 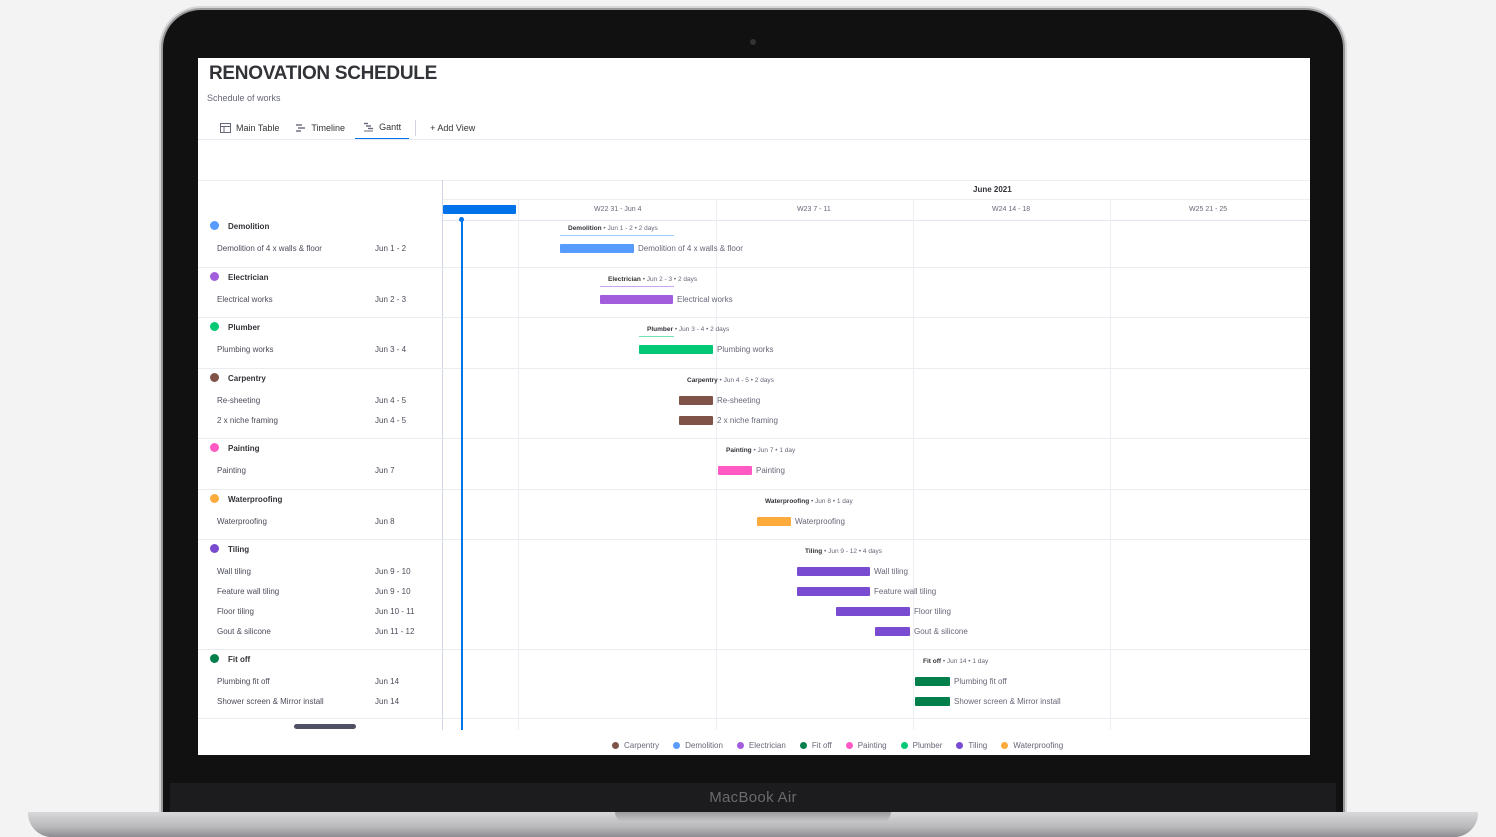 I want to click on task-name: Waterproofing, so click(x=242, y=521).